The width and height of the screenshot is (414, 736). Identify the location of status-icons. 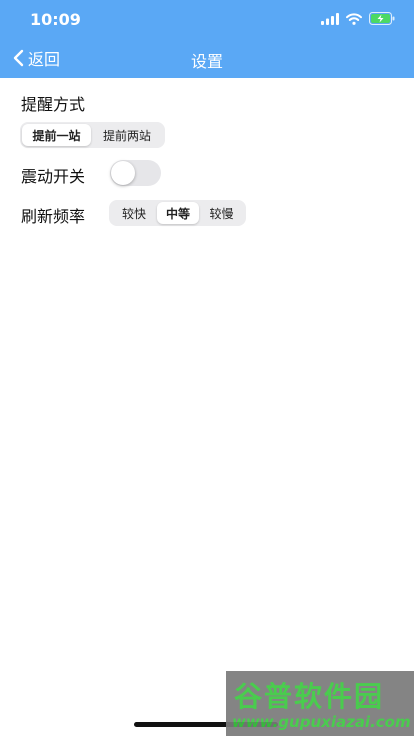
(358, 18).